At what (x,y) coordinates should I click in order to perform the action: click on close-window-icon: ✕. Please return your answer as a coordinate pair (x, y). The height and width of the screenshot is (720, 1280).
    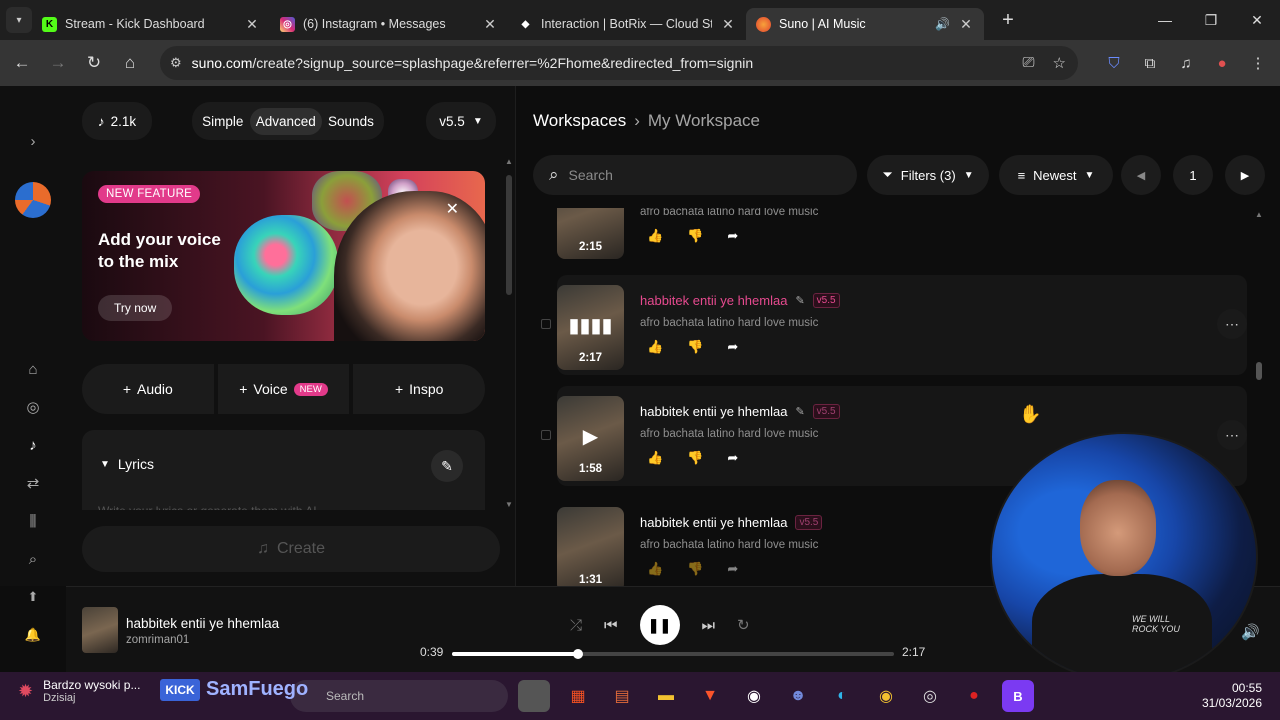
    Looking at the image, I should click on (1257, 20).